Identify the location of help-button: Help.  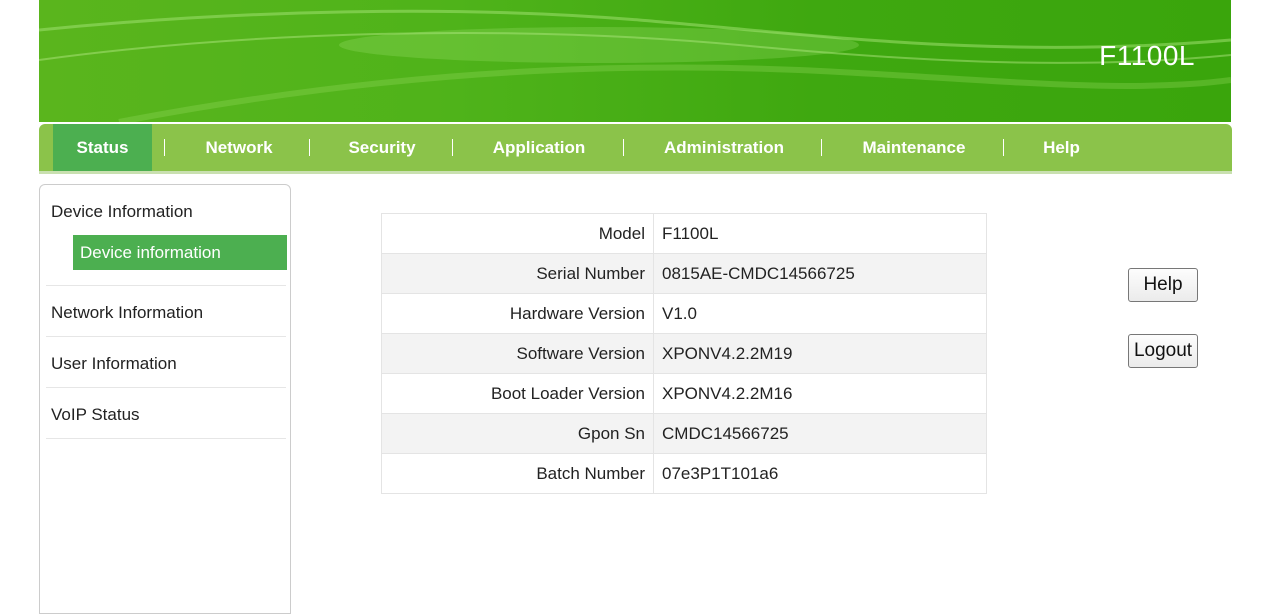
(1163, 285).